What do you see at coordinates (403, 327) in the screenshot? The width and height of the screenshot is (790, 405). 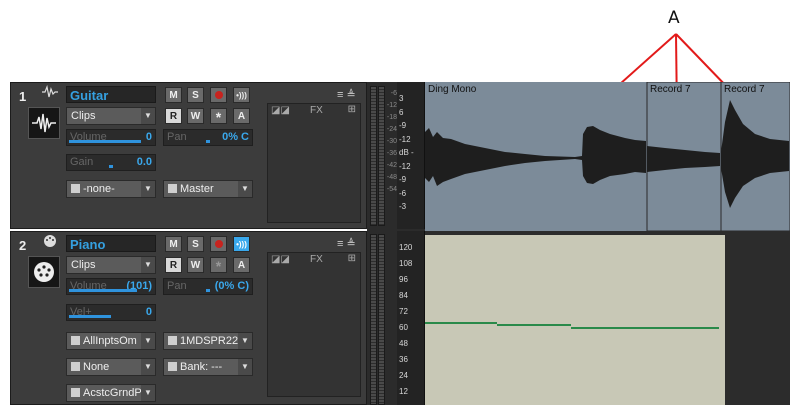 I see `note-ruler-label: 60` at bounding box center [403, 327].